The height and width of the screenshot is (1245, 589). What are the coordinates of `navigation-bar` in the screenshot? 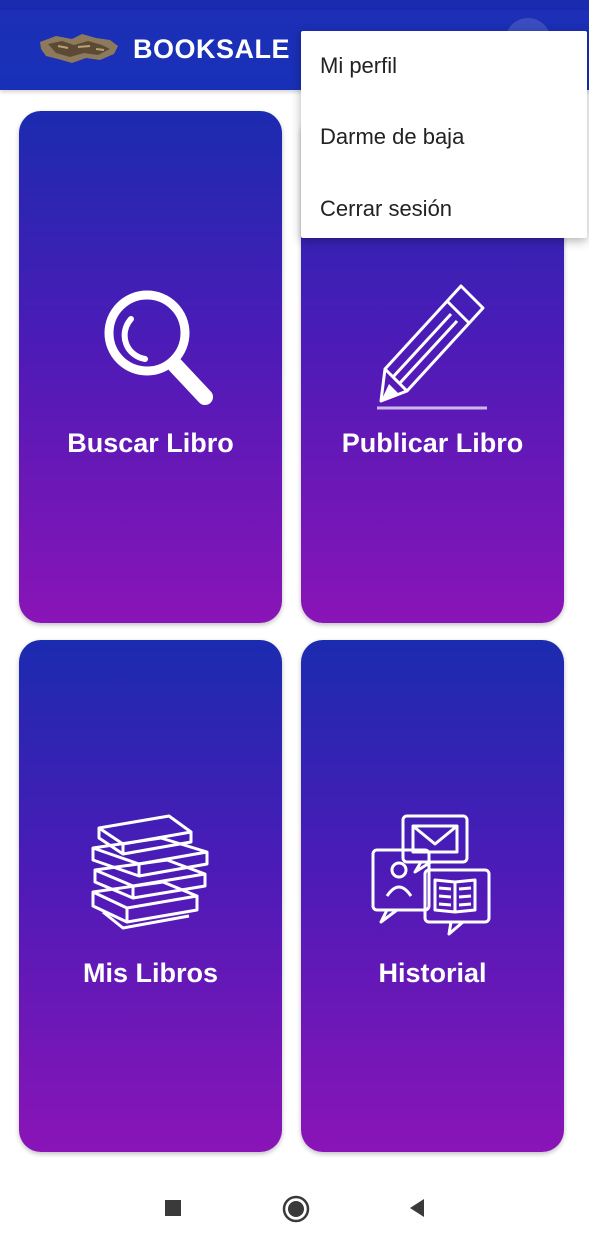 It's located at (294, 1210).